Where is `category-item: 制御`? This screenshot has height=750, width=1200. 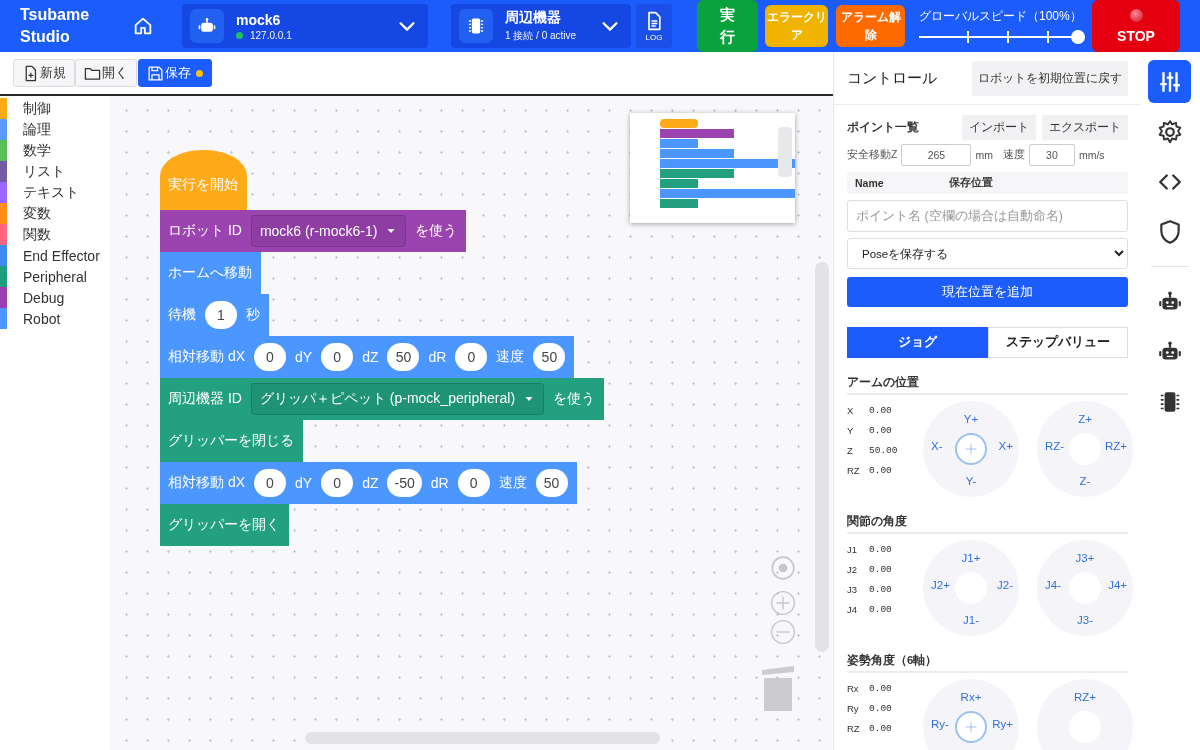 category-item: 制御 is located at coordinates (55, 108).